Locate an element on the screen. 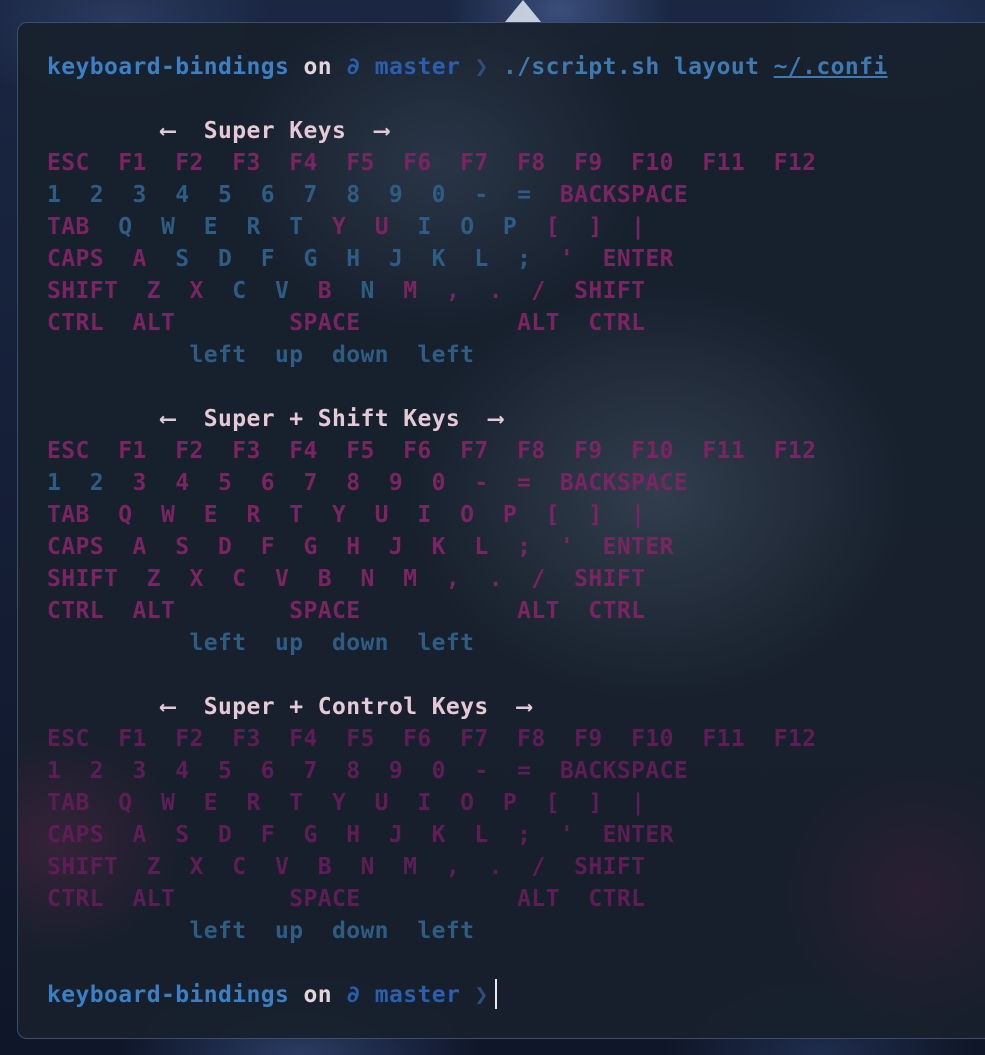  section-header-super-shift: ⟵ Super + Shift Keys ⟶ is located at coordinates (275, 419).